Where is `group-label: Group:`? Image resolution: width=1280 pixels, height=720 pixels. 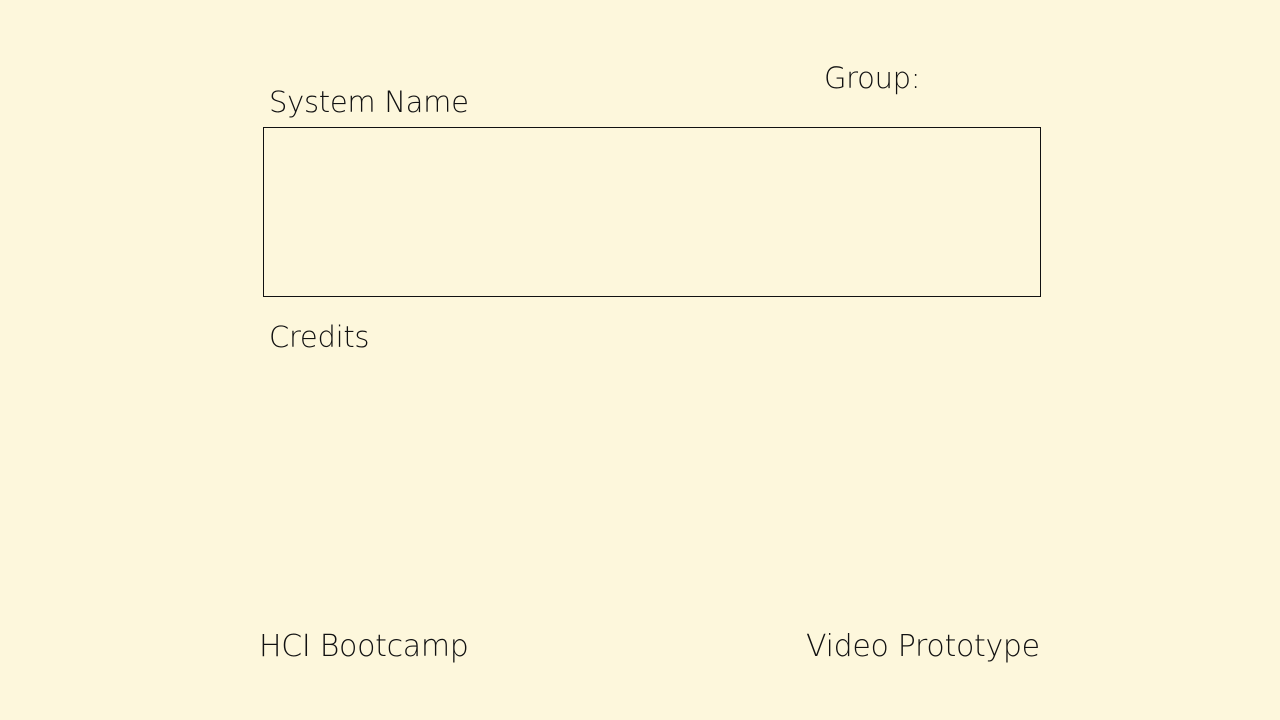 group-label: Group: is located at coordinates (872, 78).